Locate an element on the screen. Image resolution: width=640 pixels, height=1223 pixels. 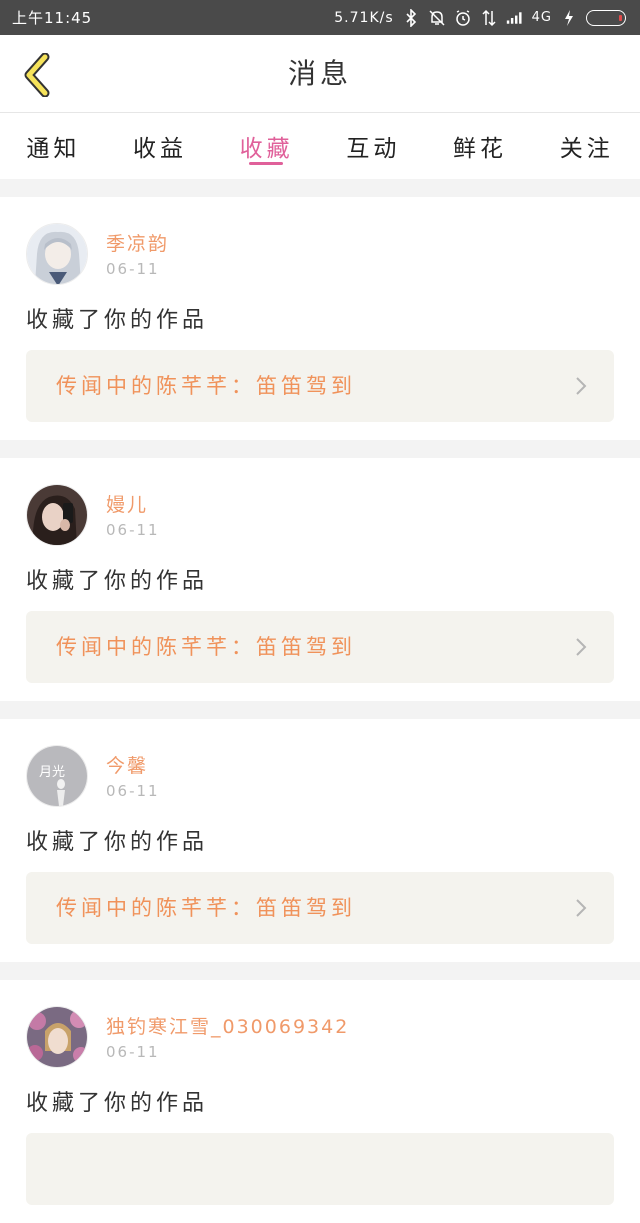
tab-interactions: 互动 is located at coordinates (373, 146).